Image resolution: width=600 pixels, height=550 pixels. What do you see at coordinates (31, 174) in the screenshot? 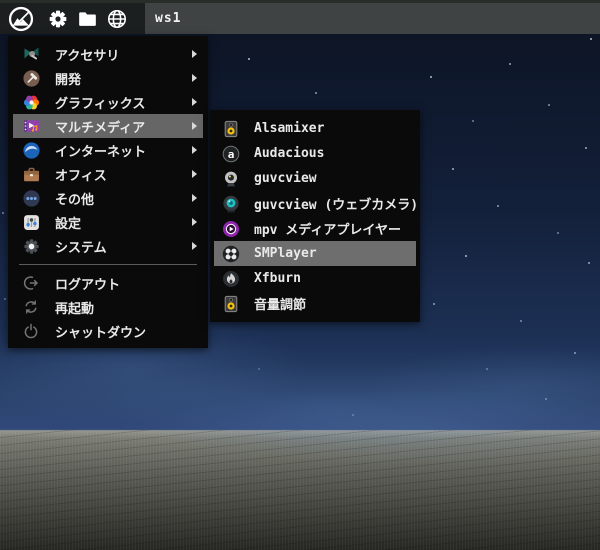
I see `office-icon` at bounding box center [31, 174].